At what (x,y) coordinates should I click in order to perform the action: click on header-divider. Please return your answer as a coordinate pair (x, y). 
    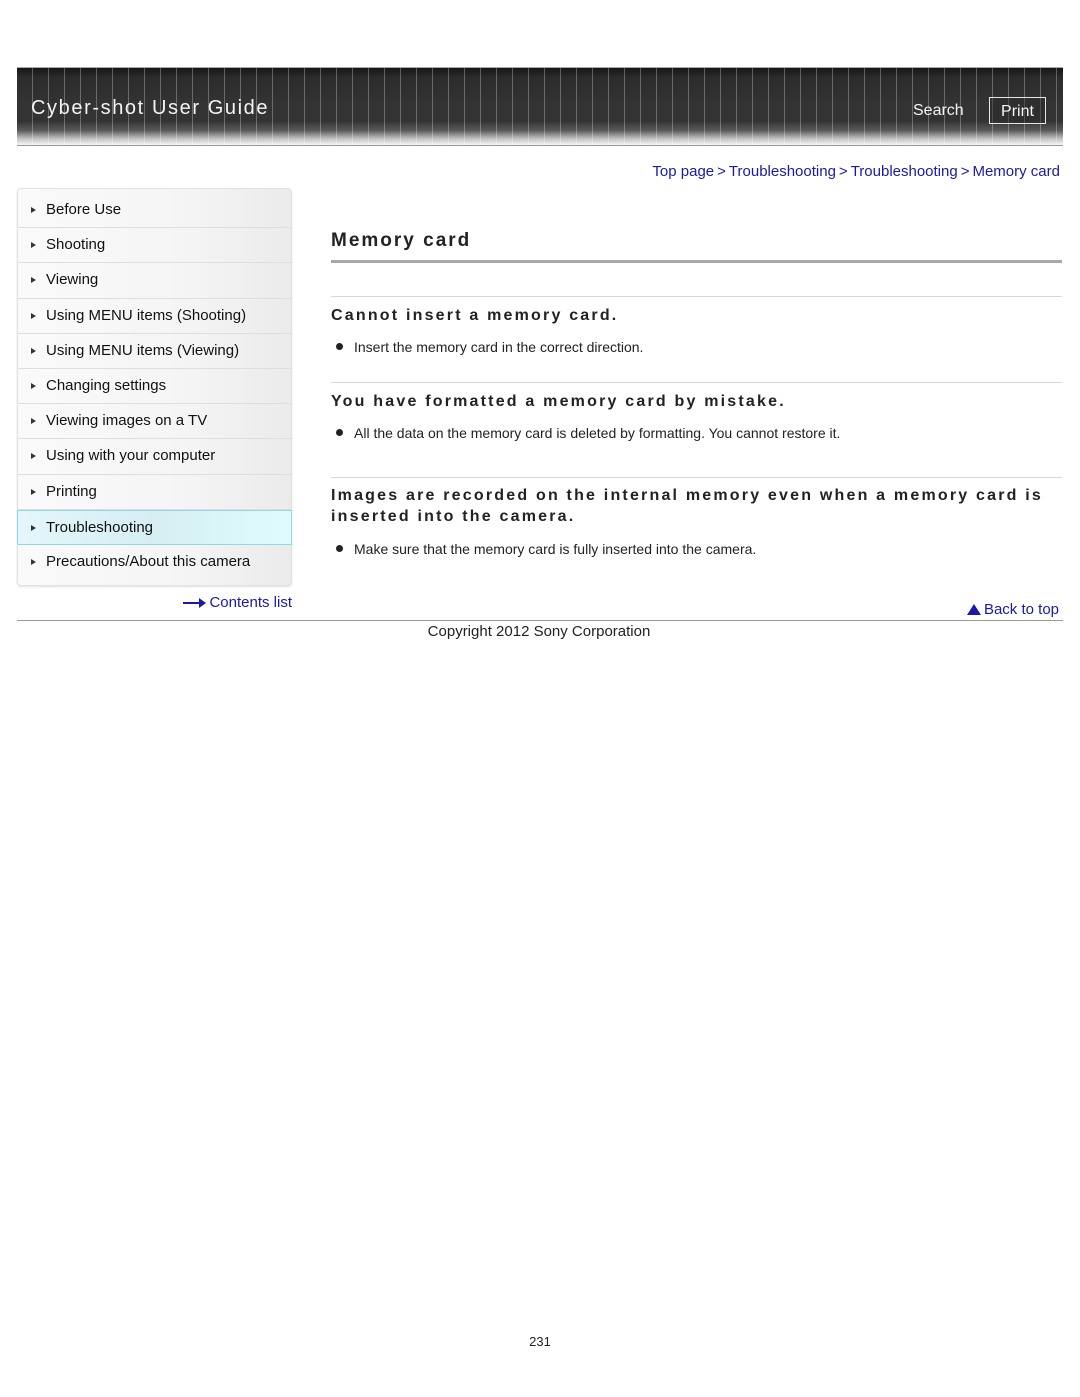
    Looking at the image, I should click on (540, 145).